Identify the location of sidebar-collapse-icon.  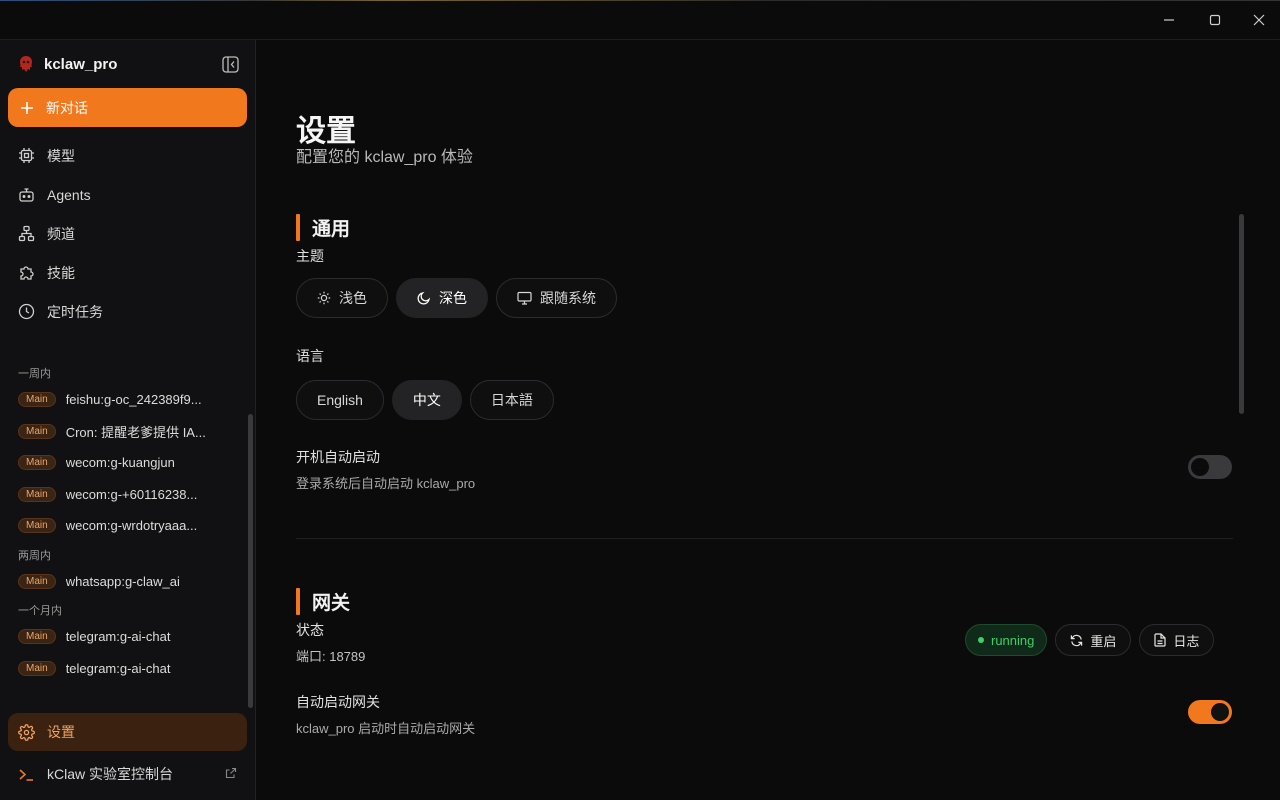
(230, 64).